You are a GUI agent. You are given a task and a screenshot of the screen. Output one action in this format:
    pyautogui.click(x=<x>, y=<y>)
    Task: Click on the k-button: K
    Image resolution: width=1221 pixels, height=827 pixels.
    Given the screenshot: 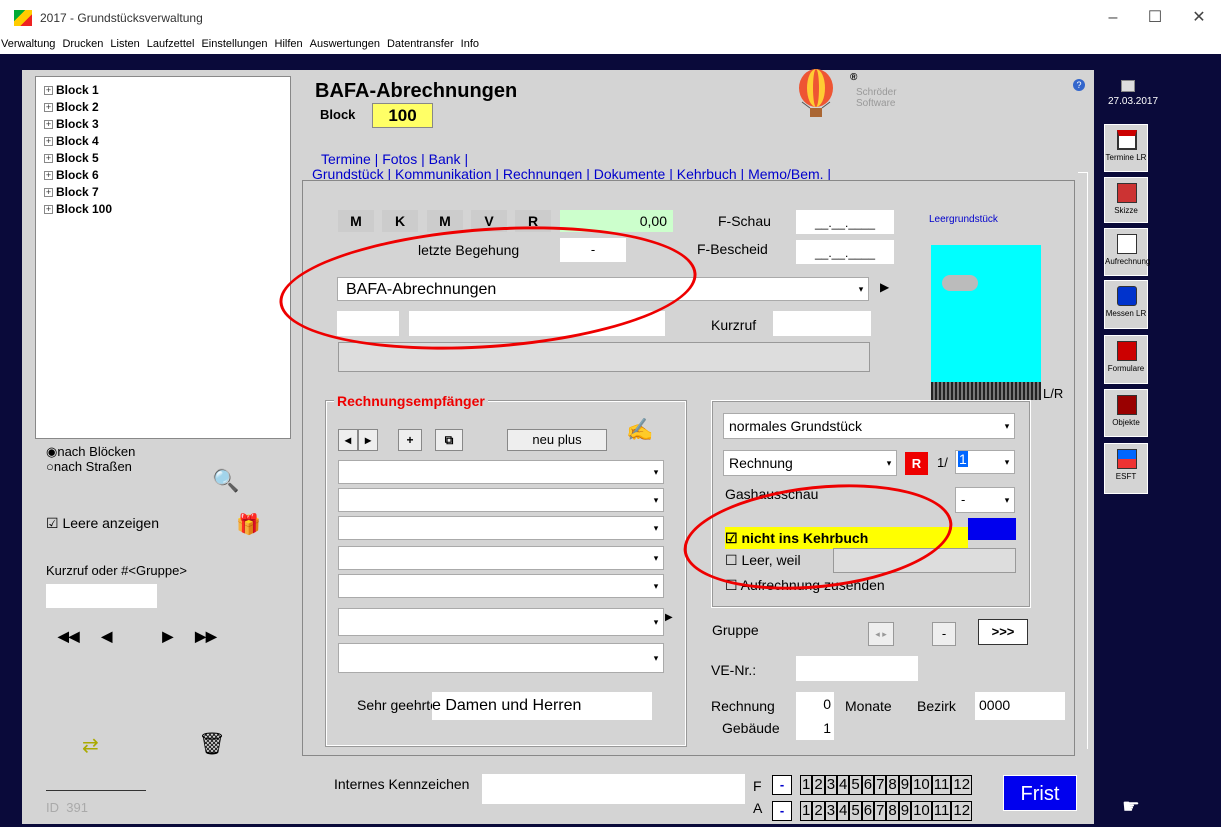 What is the action you would take?
    pyautogui.click(x=400, y=221)
    